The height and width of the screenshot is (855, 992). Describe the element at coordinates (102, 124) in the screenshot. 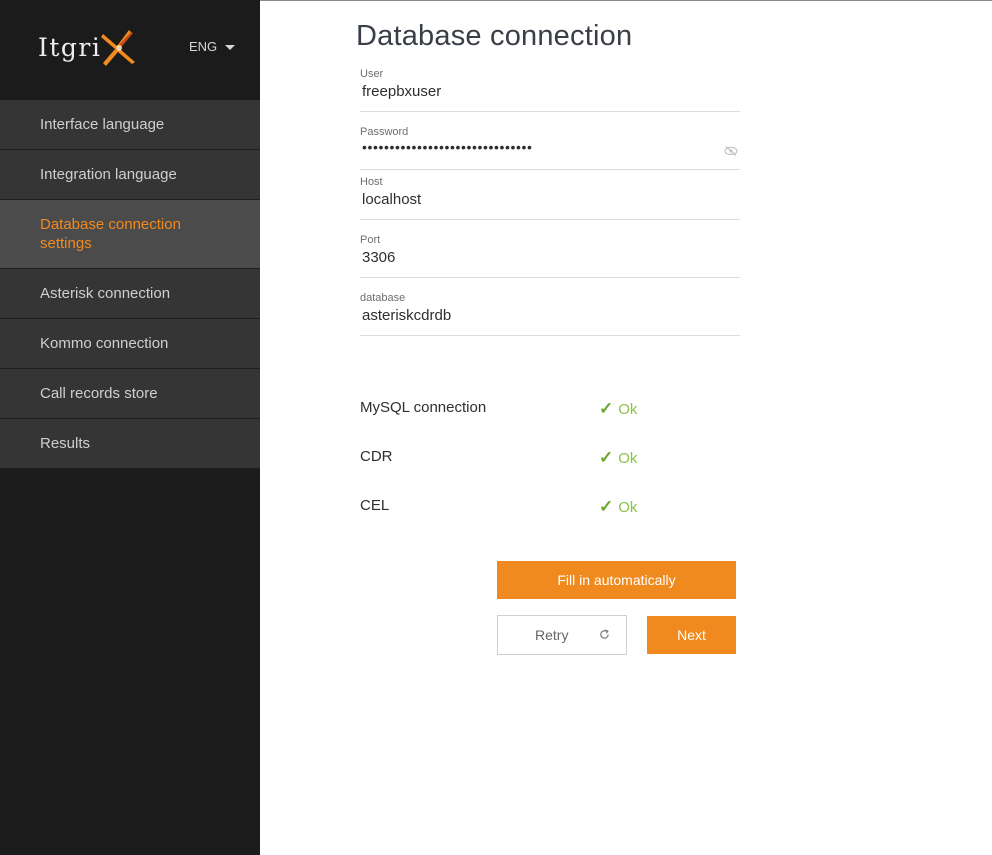

I see `sidebar-item-label: Interface language` at that location.